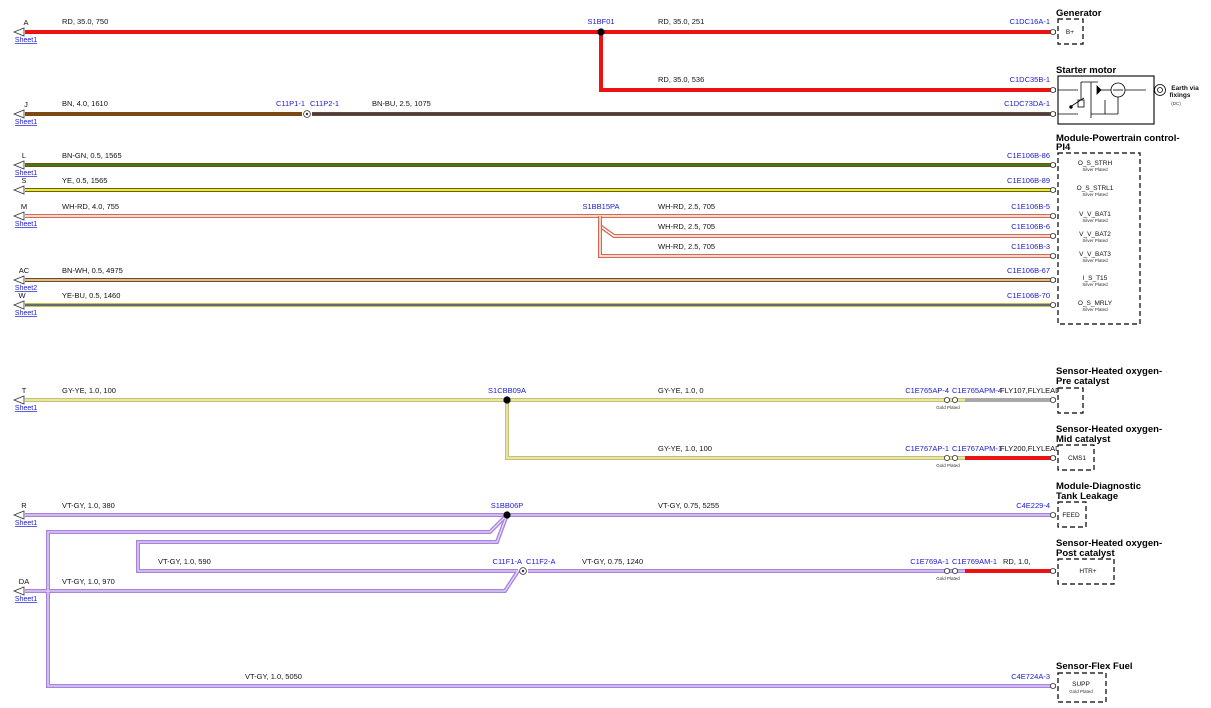 Image resolution: width=1211 pixels, height=708 pixels. I want to click on connector-label: C1E767APM-1, so click(977, 448).